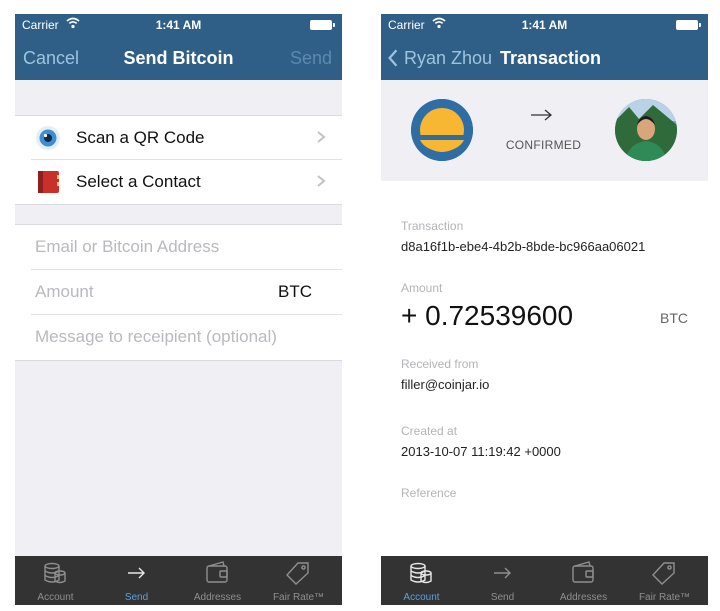  I want to click on coin-jar-icon, so click(442, 130).